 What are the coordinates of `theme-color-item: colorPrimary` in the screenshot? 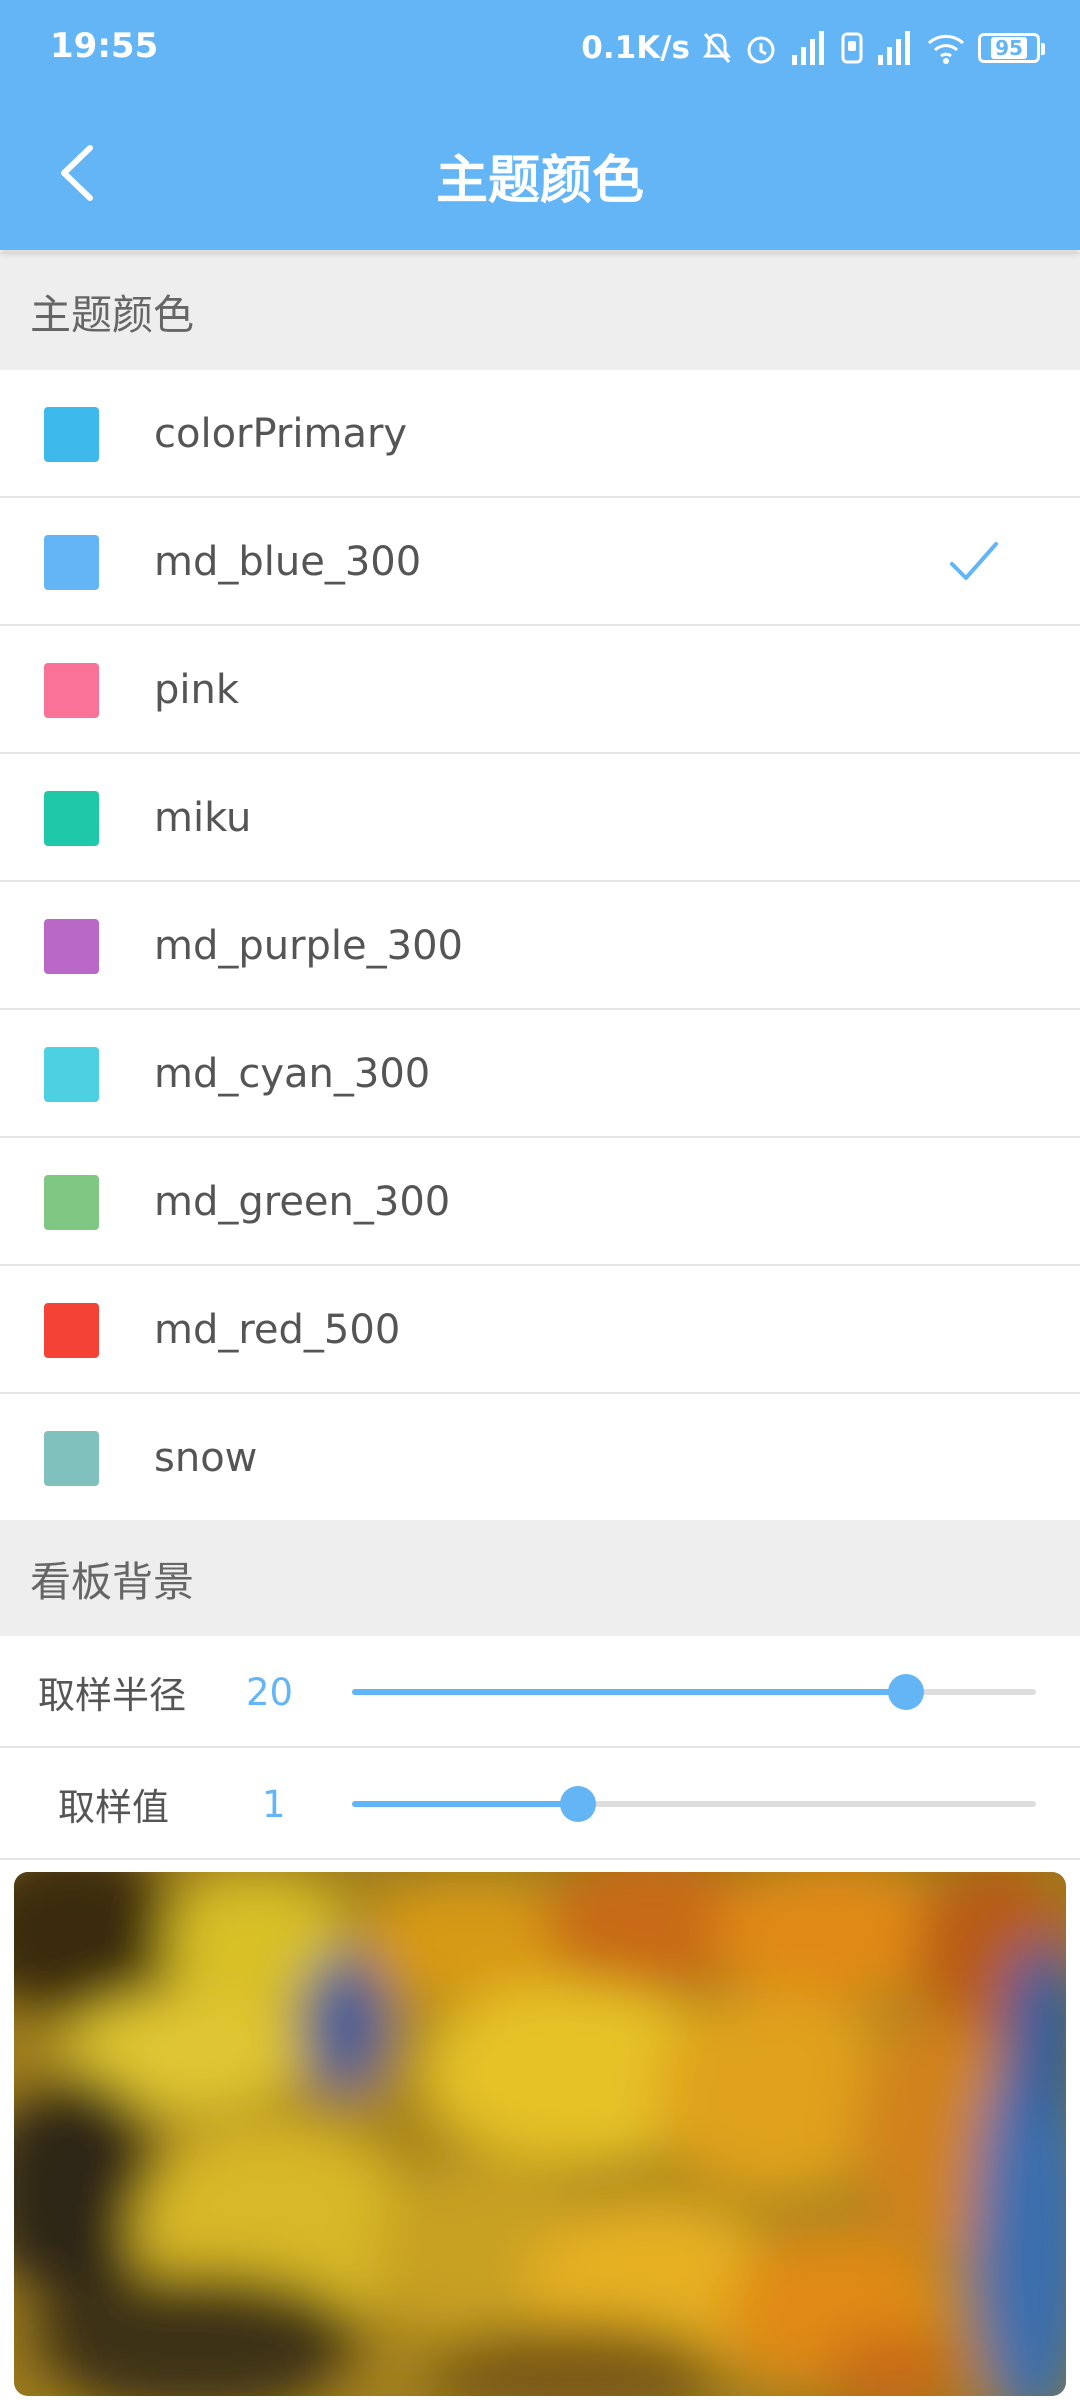 It's located at (540, 434).